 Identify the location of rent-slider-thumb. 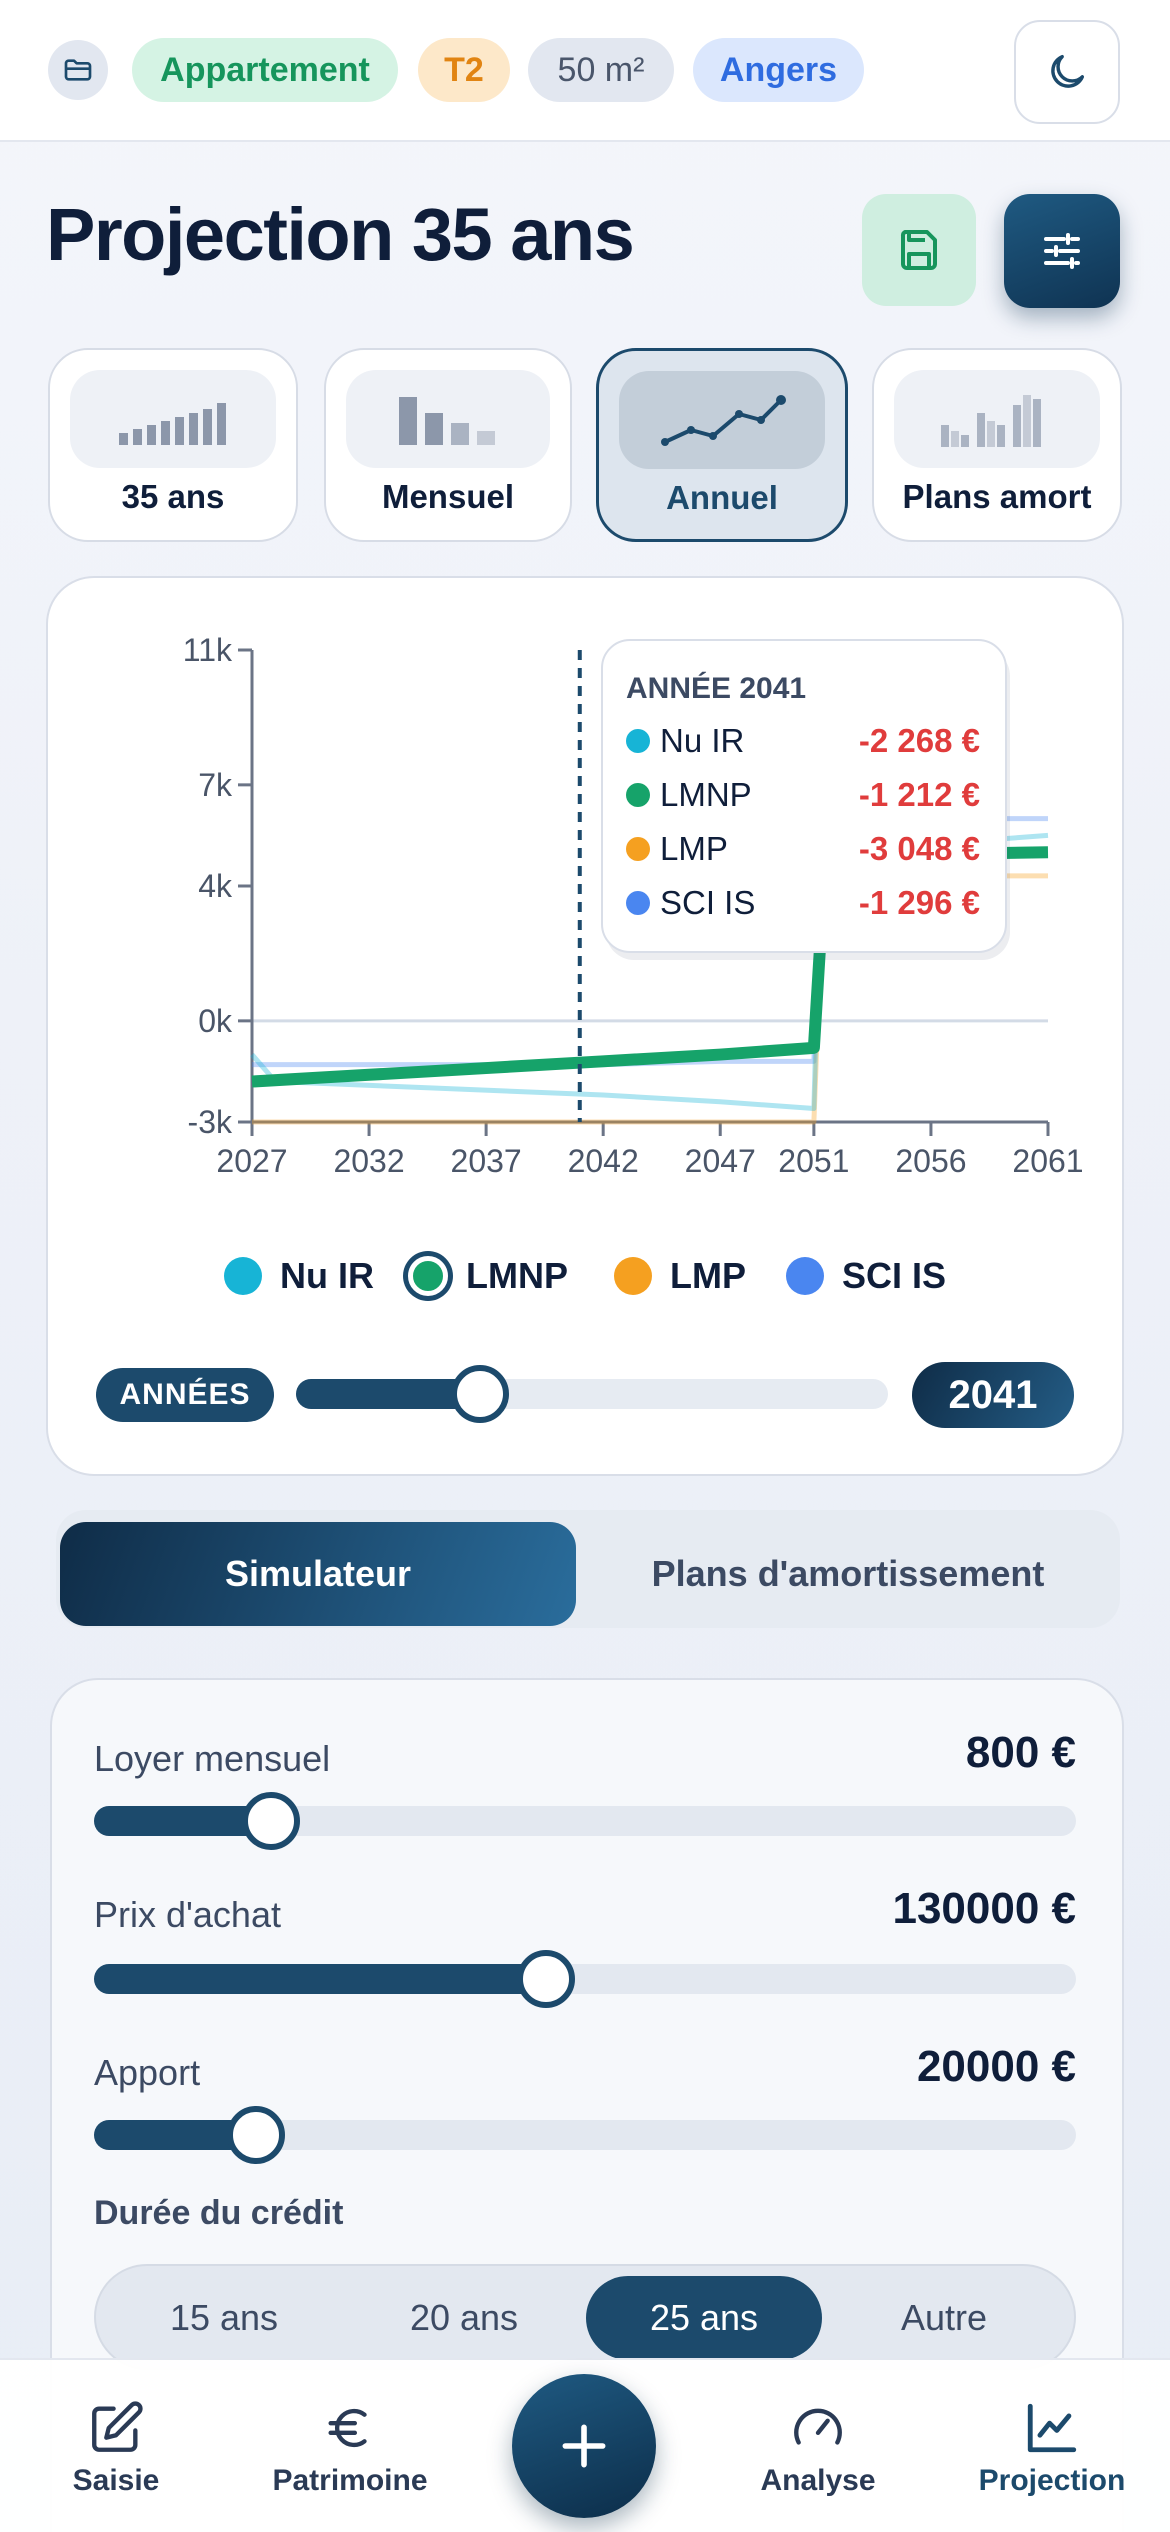
(270, 1821).